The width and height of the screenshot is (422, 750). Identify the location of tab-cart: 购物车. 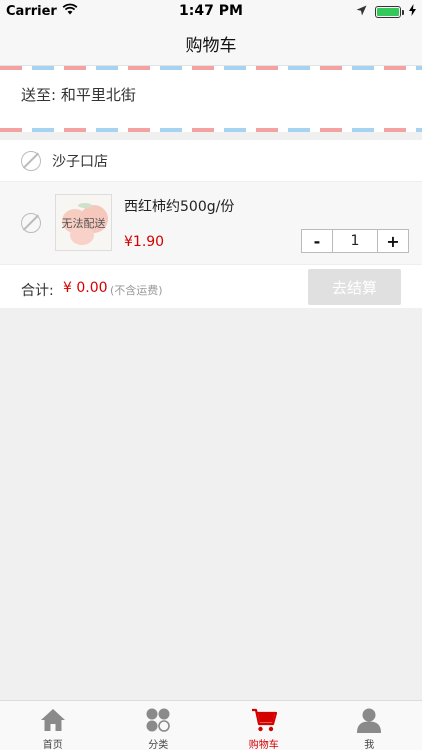
(264, 725).